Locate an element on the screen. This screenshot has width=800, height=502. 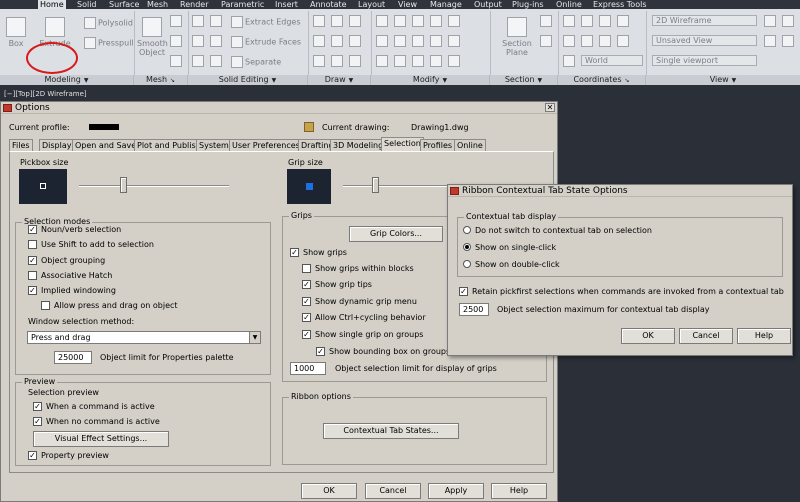
modify-stretch-icon is located at coordinates (437, 41).